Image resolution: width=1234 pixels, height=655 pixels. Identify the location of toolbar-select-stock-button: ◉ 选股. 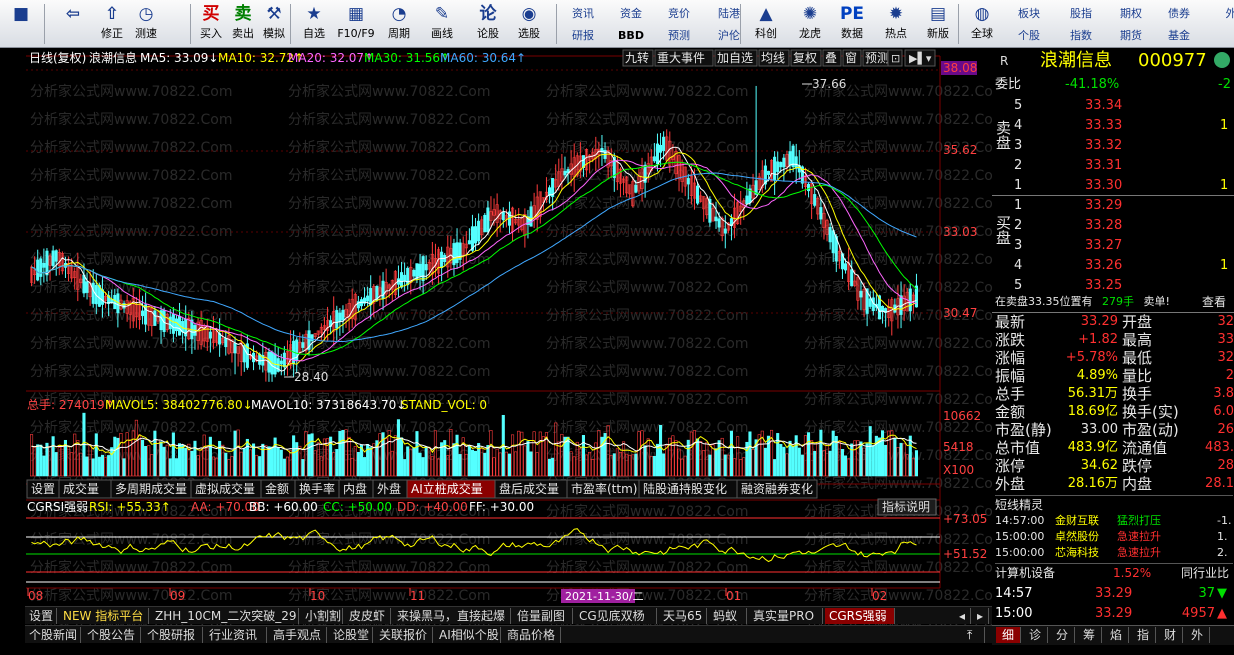
(529, 24).